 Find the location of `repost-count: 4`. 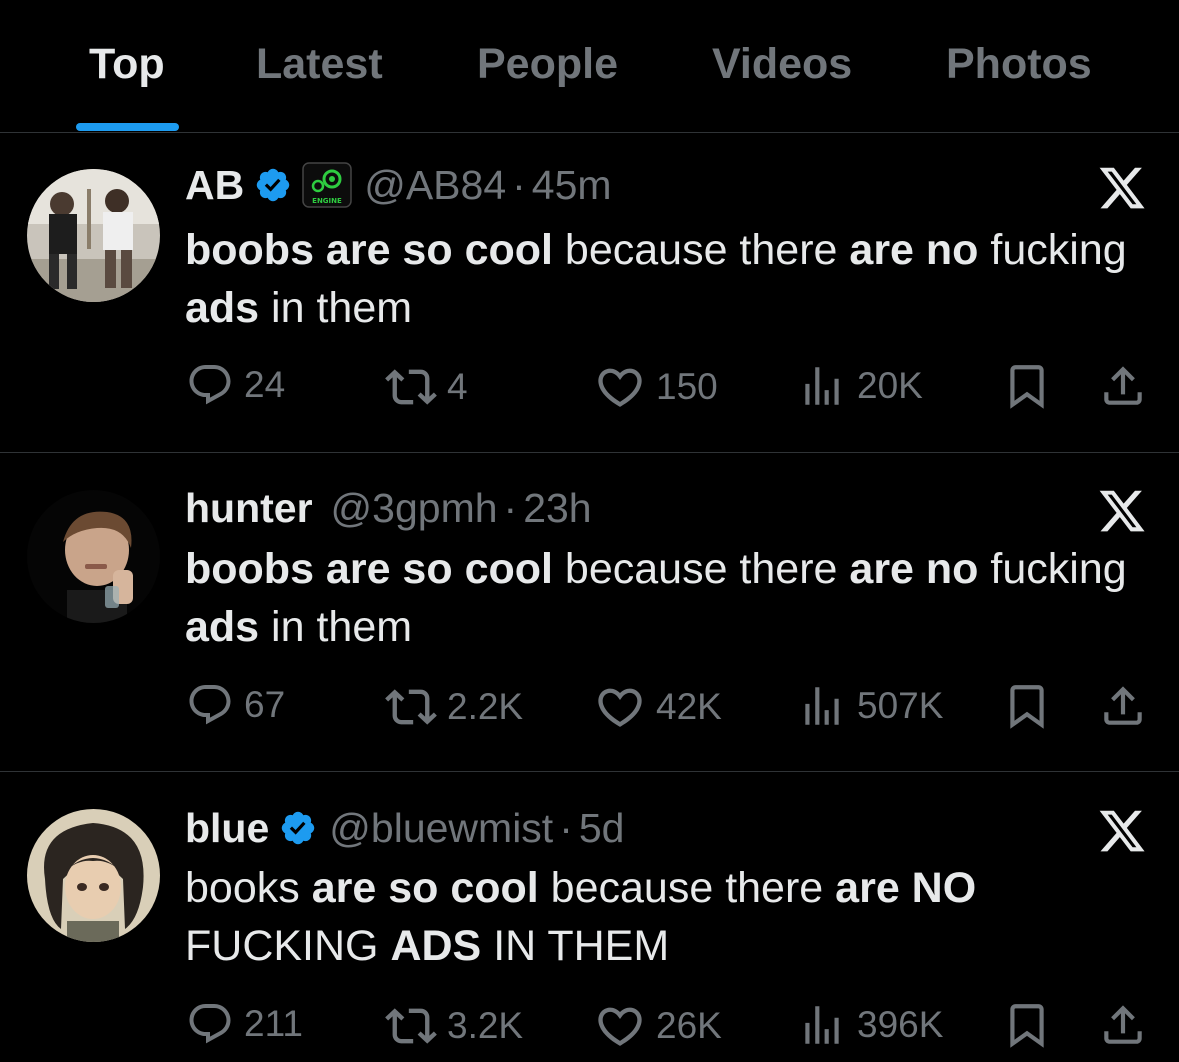

repost-count: 4 is located at coordinates (457, 386).